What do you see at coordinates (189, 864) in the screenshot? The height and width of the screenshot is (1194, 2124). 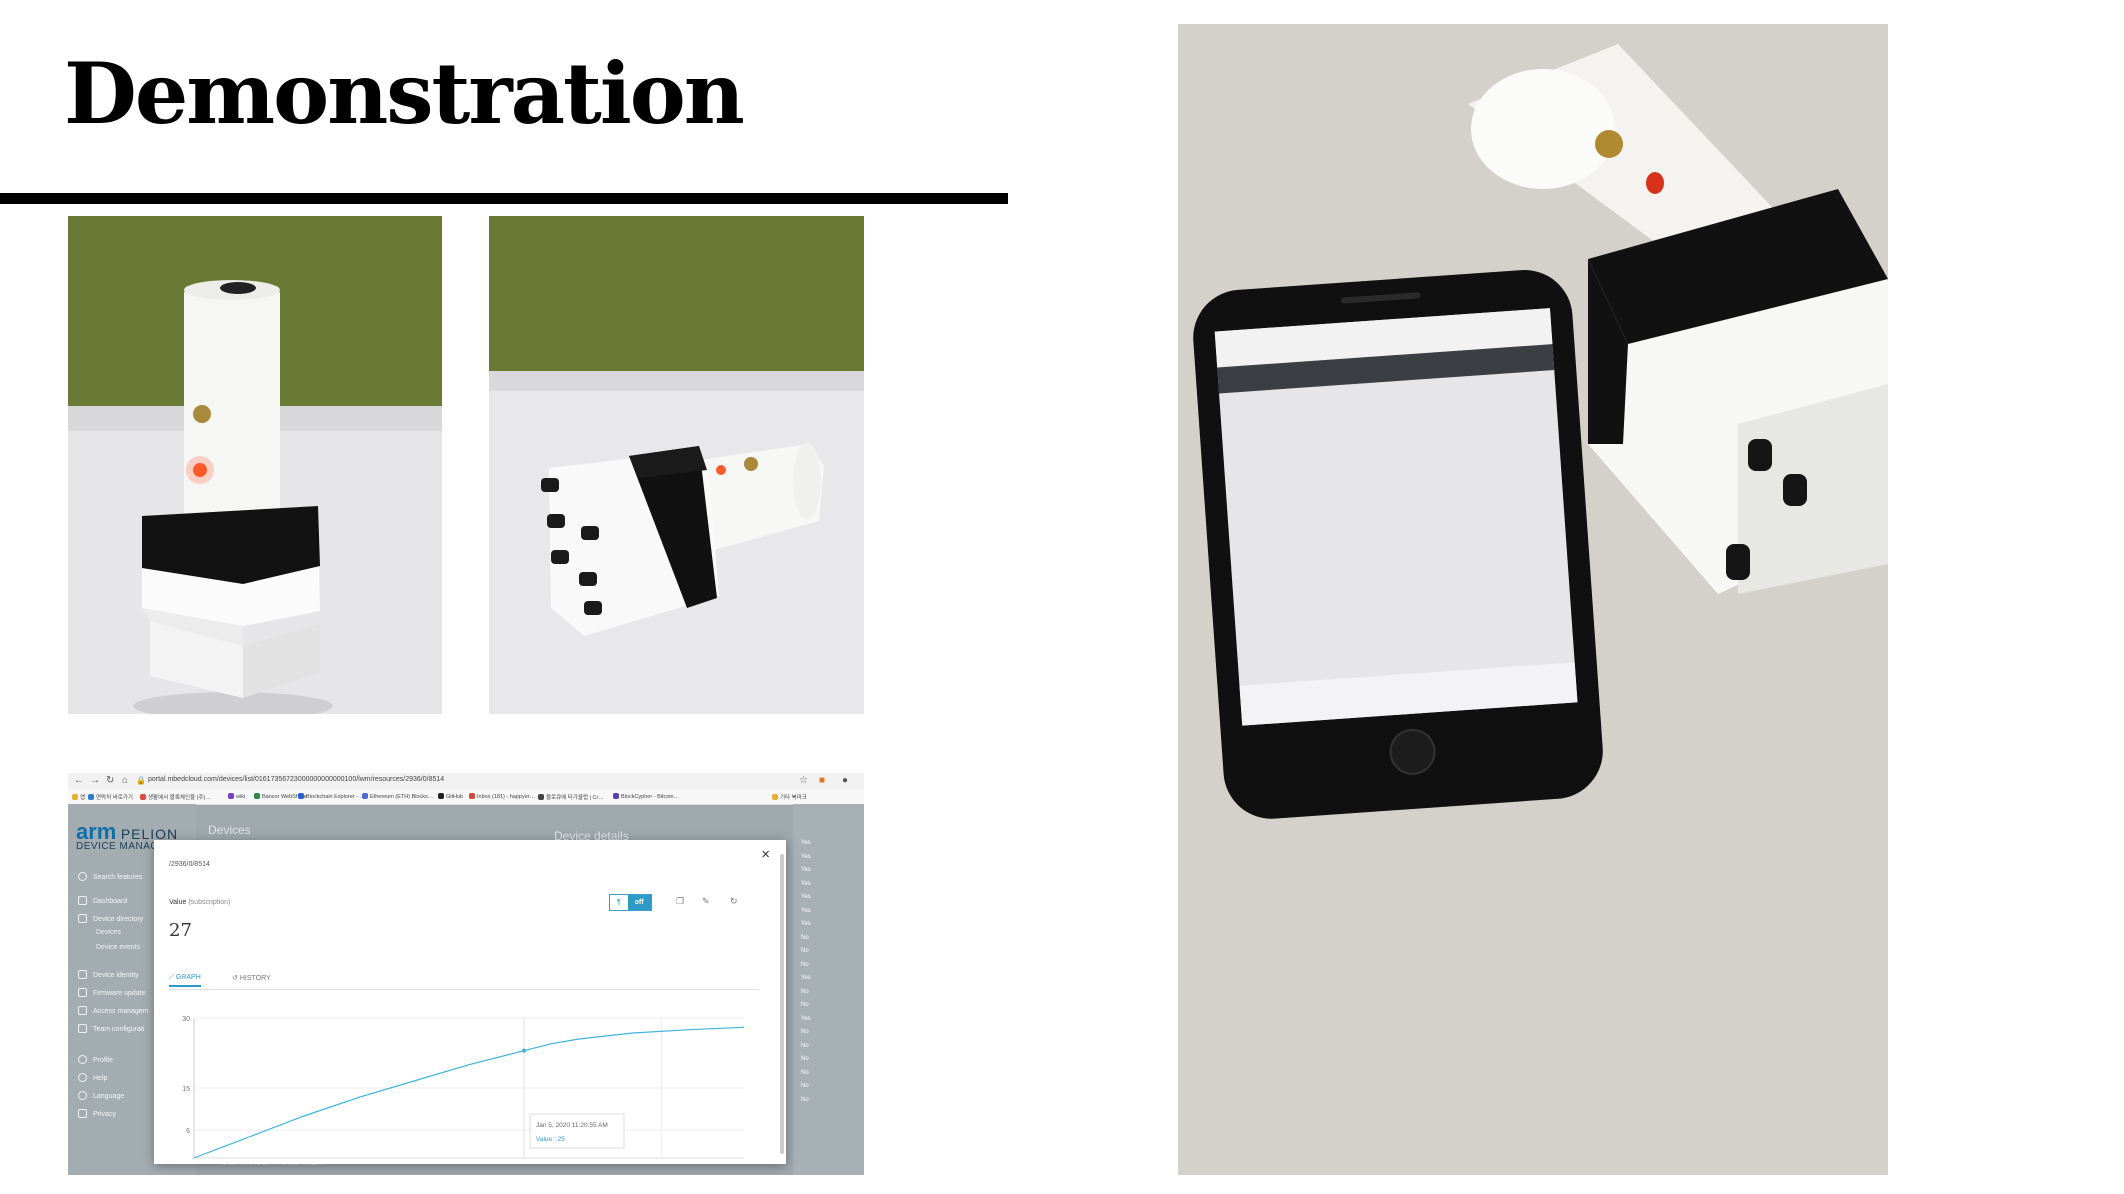 I see `resource-path: /2936/0/8514` at bounding box center [189, 864].